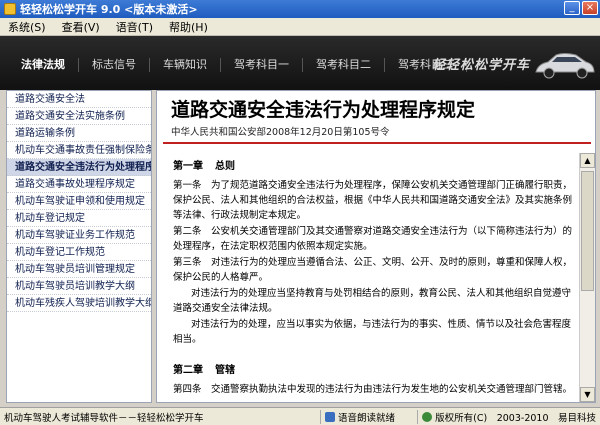 Image resolution: width=600 pixels, height=425 pixels. I want to click on sidebar-item: 道路交通安全法, so click(79, 99).